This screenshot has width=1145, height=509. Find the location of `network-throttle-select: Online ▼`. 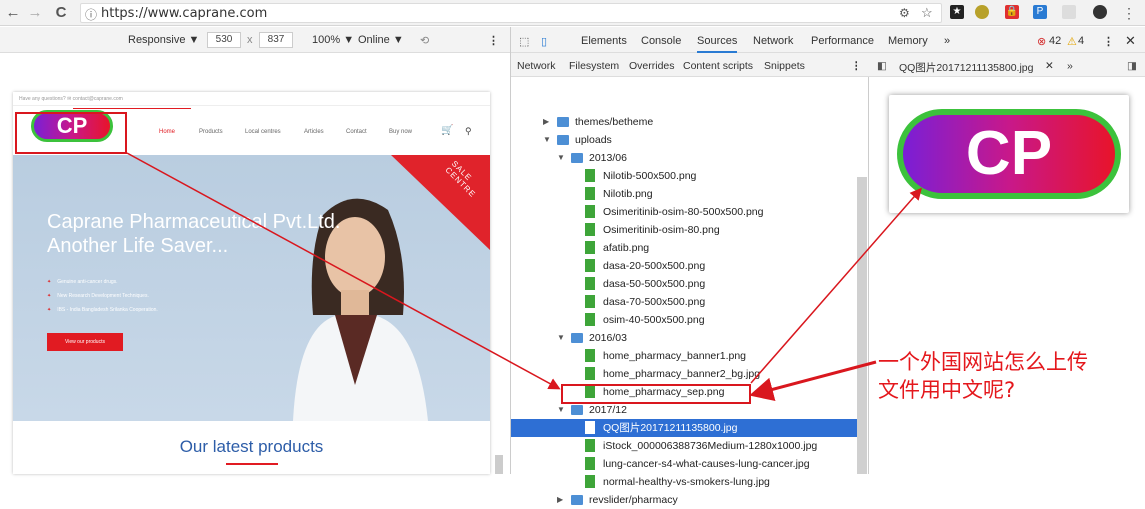

network-throttle-select: Online ▼ is located at coordinates (381, 40).